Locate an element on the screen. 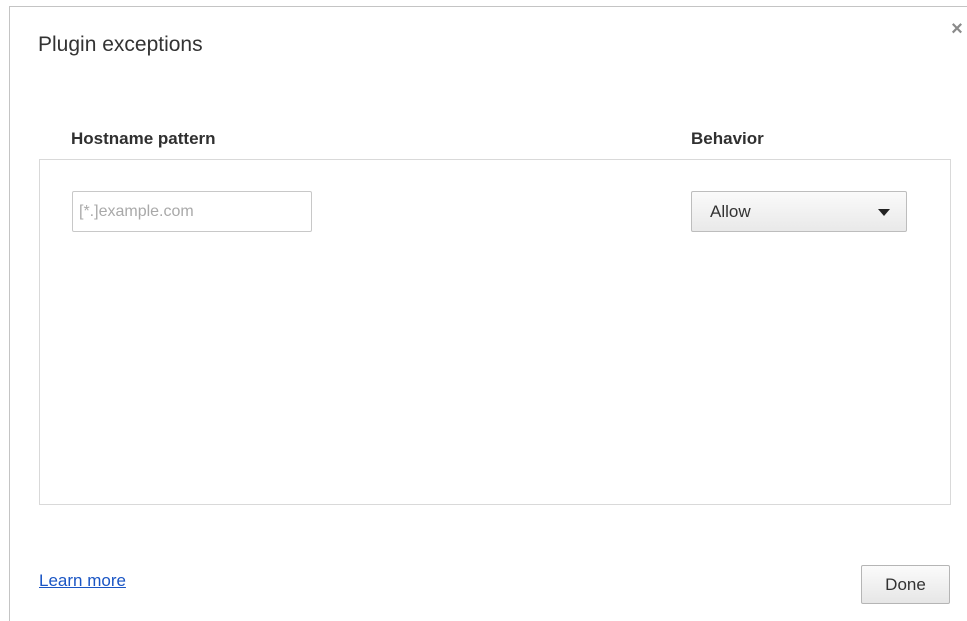 This screenshot has width=967, height=621. hostname-column-header: Hostname pattern is located at coordinates (143, 138).